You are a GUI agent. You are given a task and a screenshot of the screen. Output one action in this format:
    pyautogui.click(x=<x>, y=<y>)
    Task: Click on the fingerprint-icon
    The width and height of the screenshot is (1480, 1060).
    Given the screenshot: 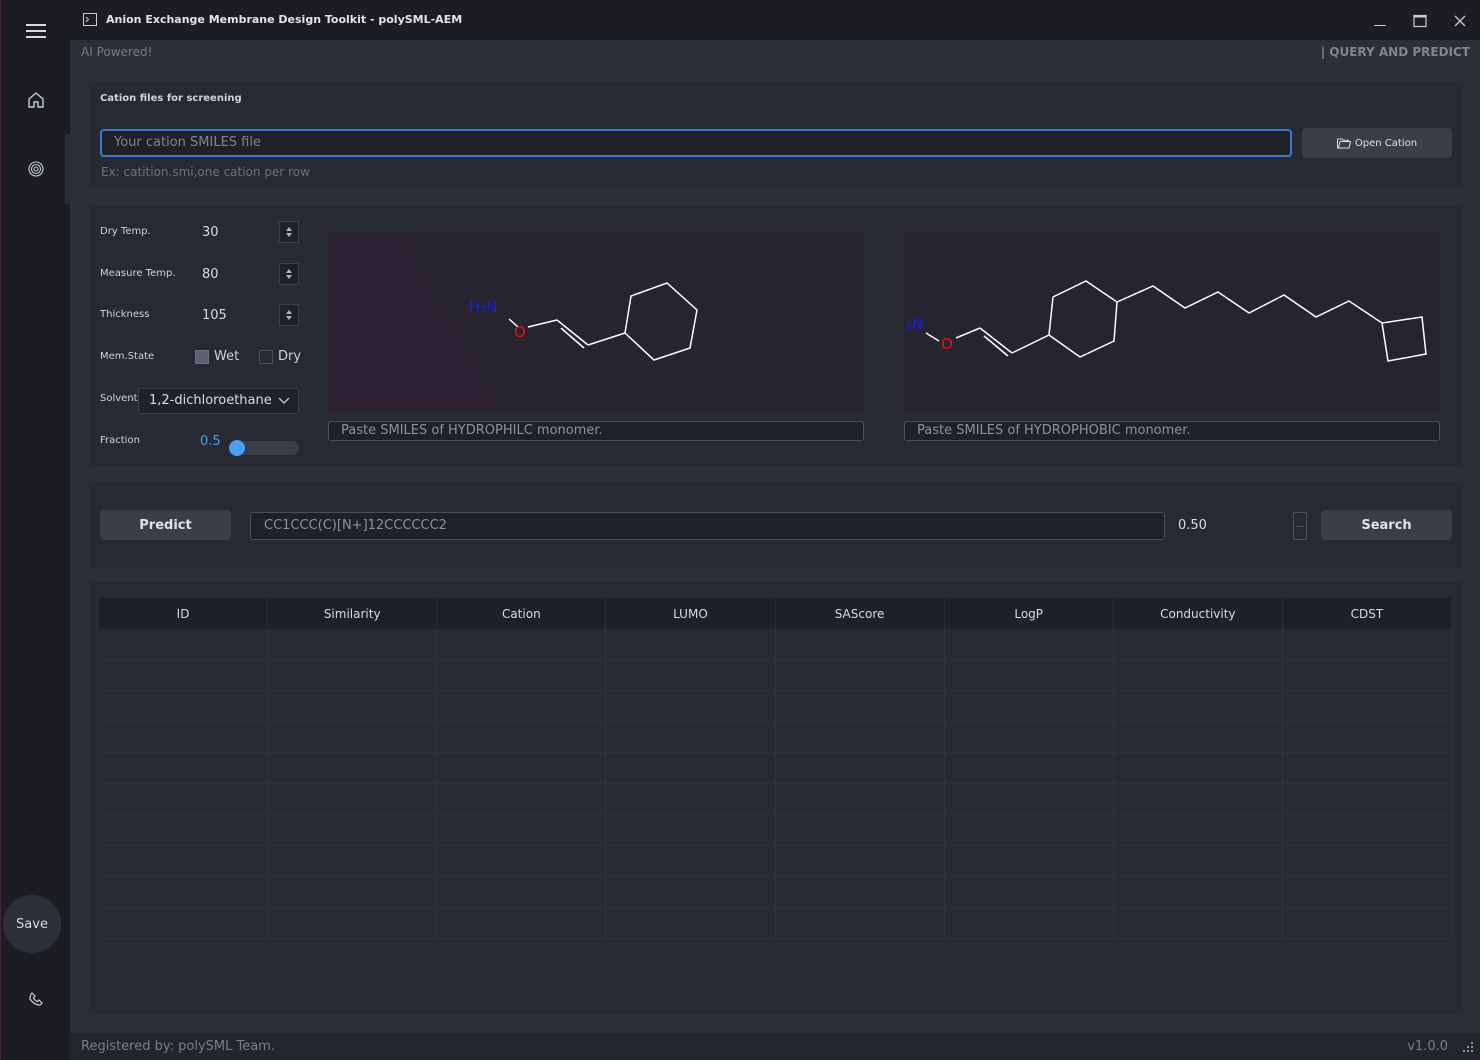 What is the action you would take?
    pyautogui.click(x=36, y=169)
    